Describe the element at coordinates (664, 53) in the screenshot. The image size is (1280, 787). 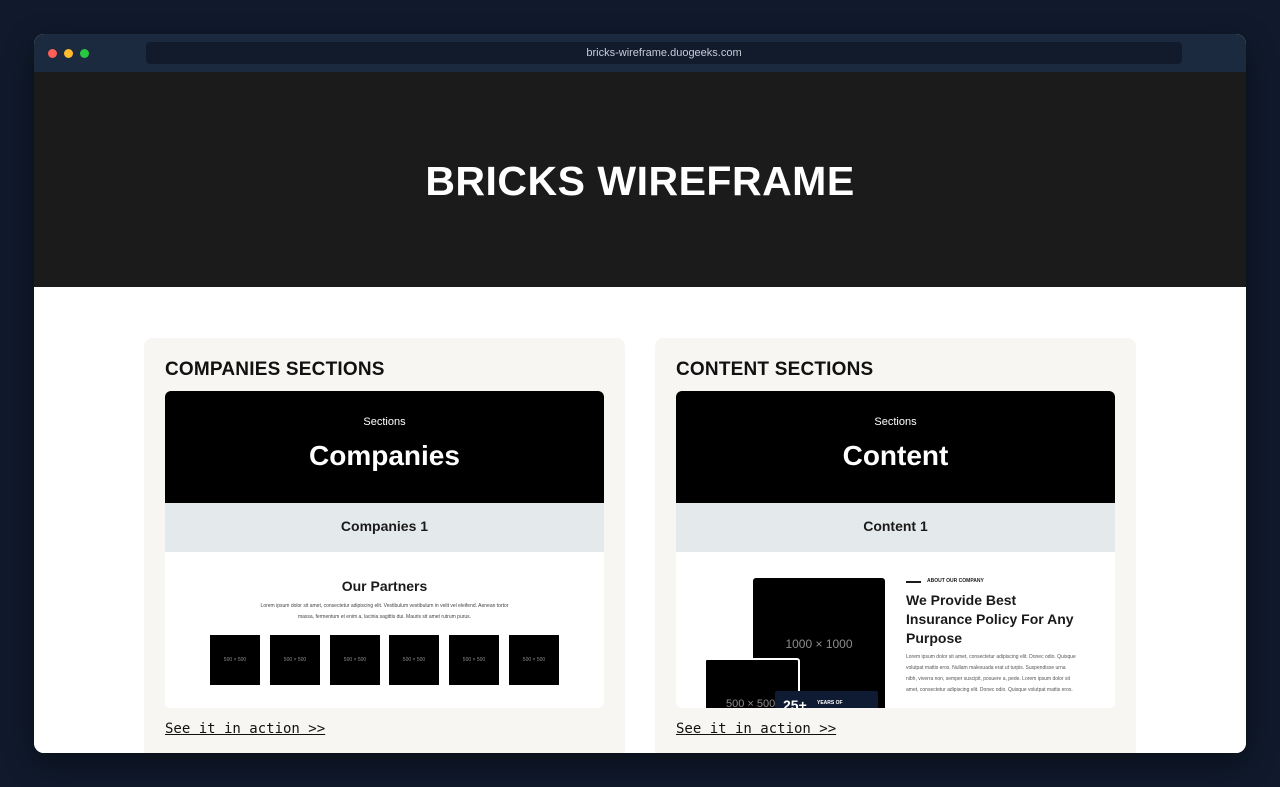
I see `address-bar: bricks-wireframe.duogeeks.com` at that location.